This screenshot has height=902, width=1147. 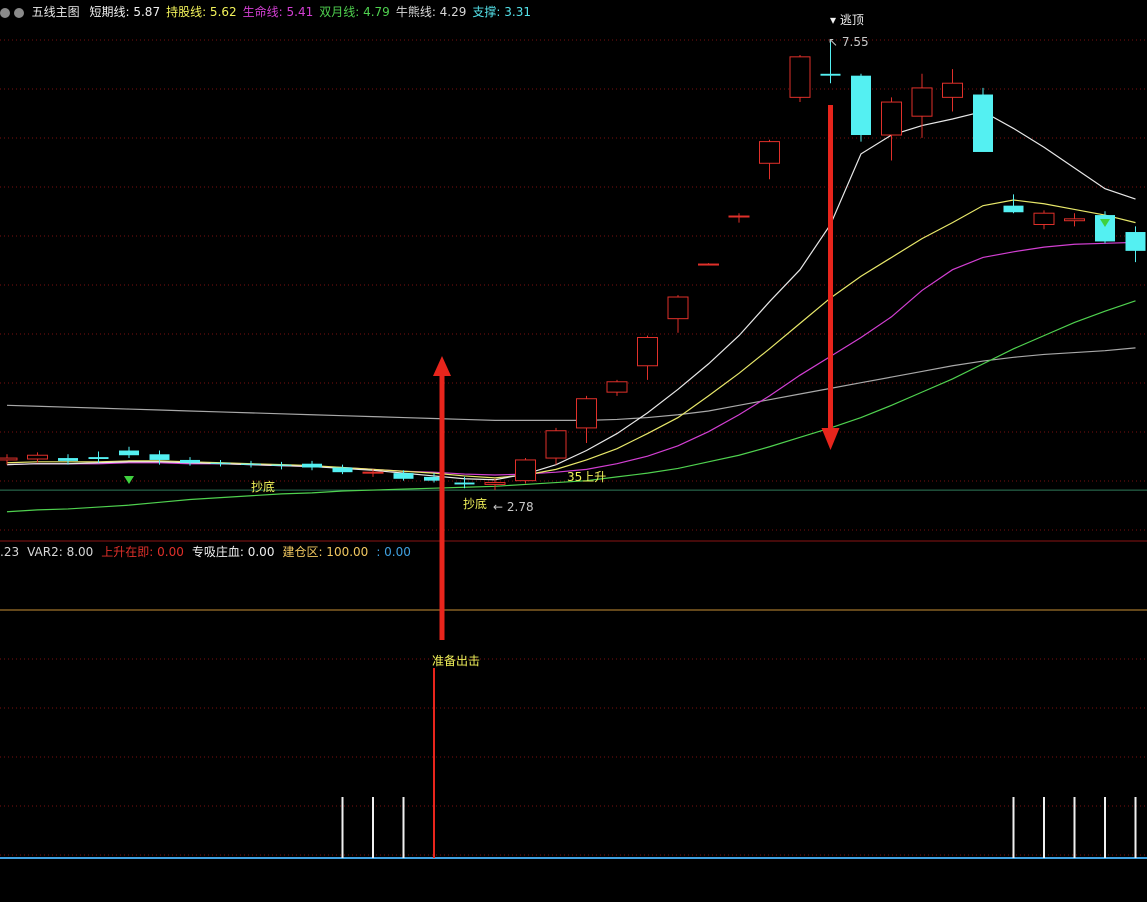 What do you see at coordinates (125, 12) in the screenshot?
I see `legend-item-0: 短期线: 5.87` at bounding box center [125, 12].